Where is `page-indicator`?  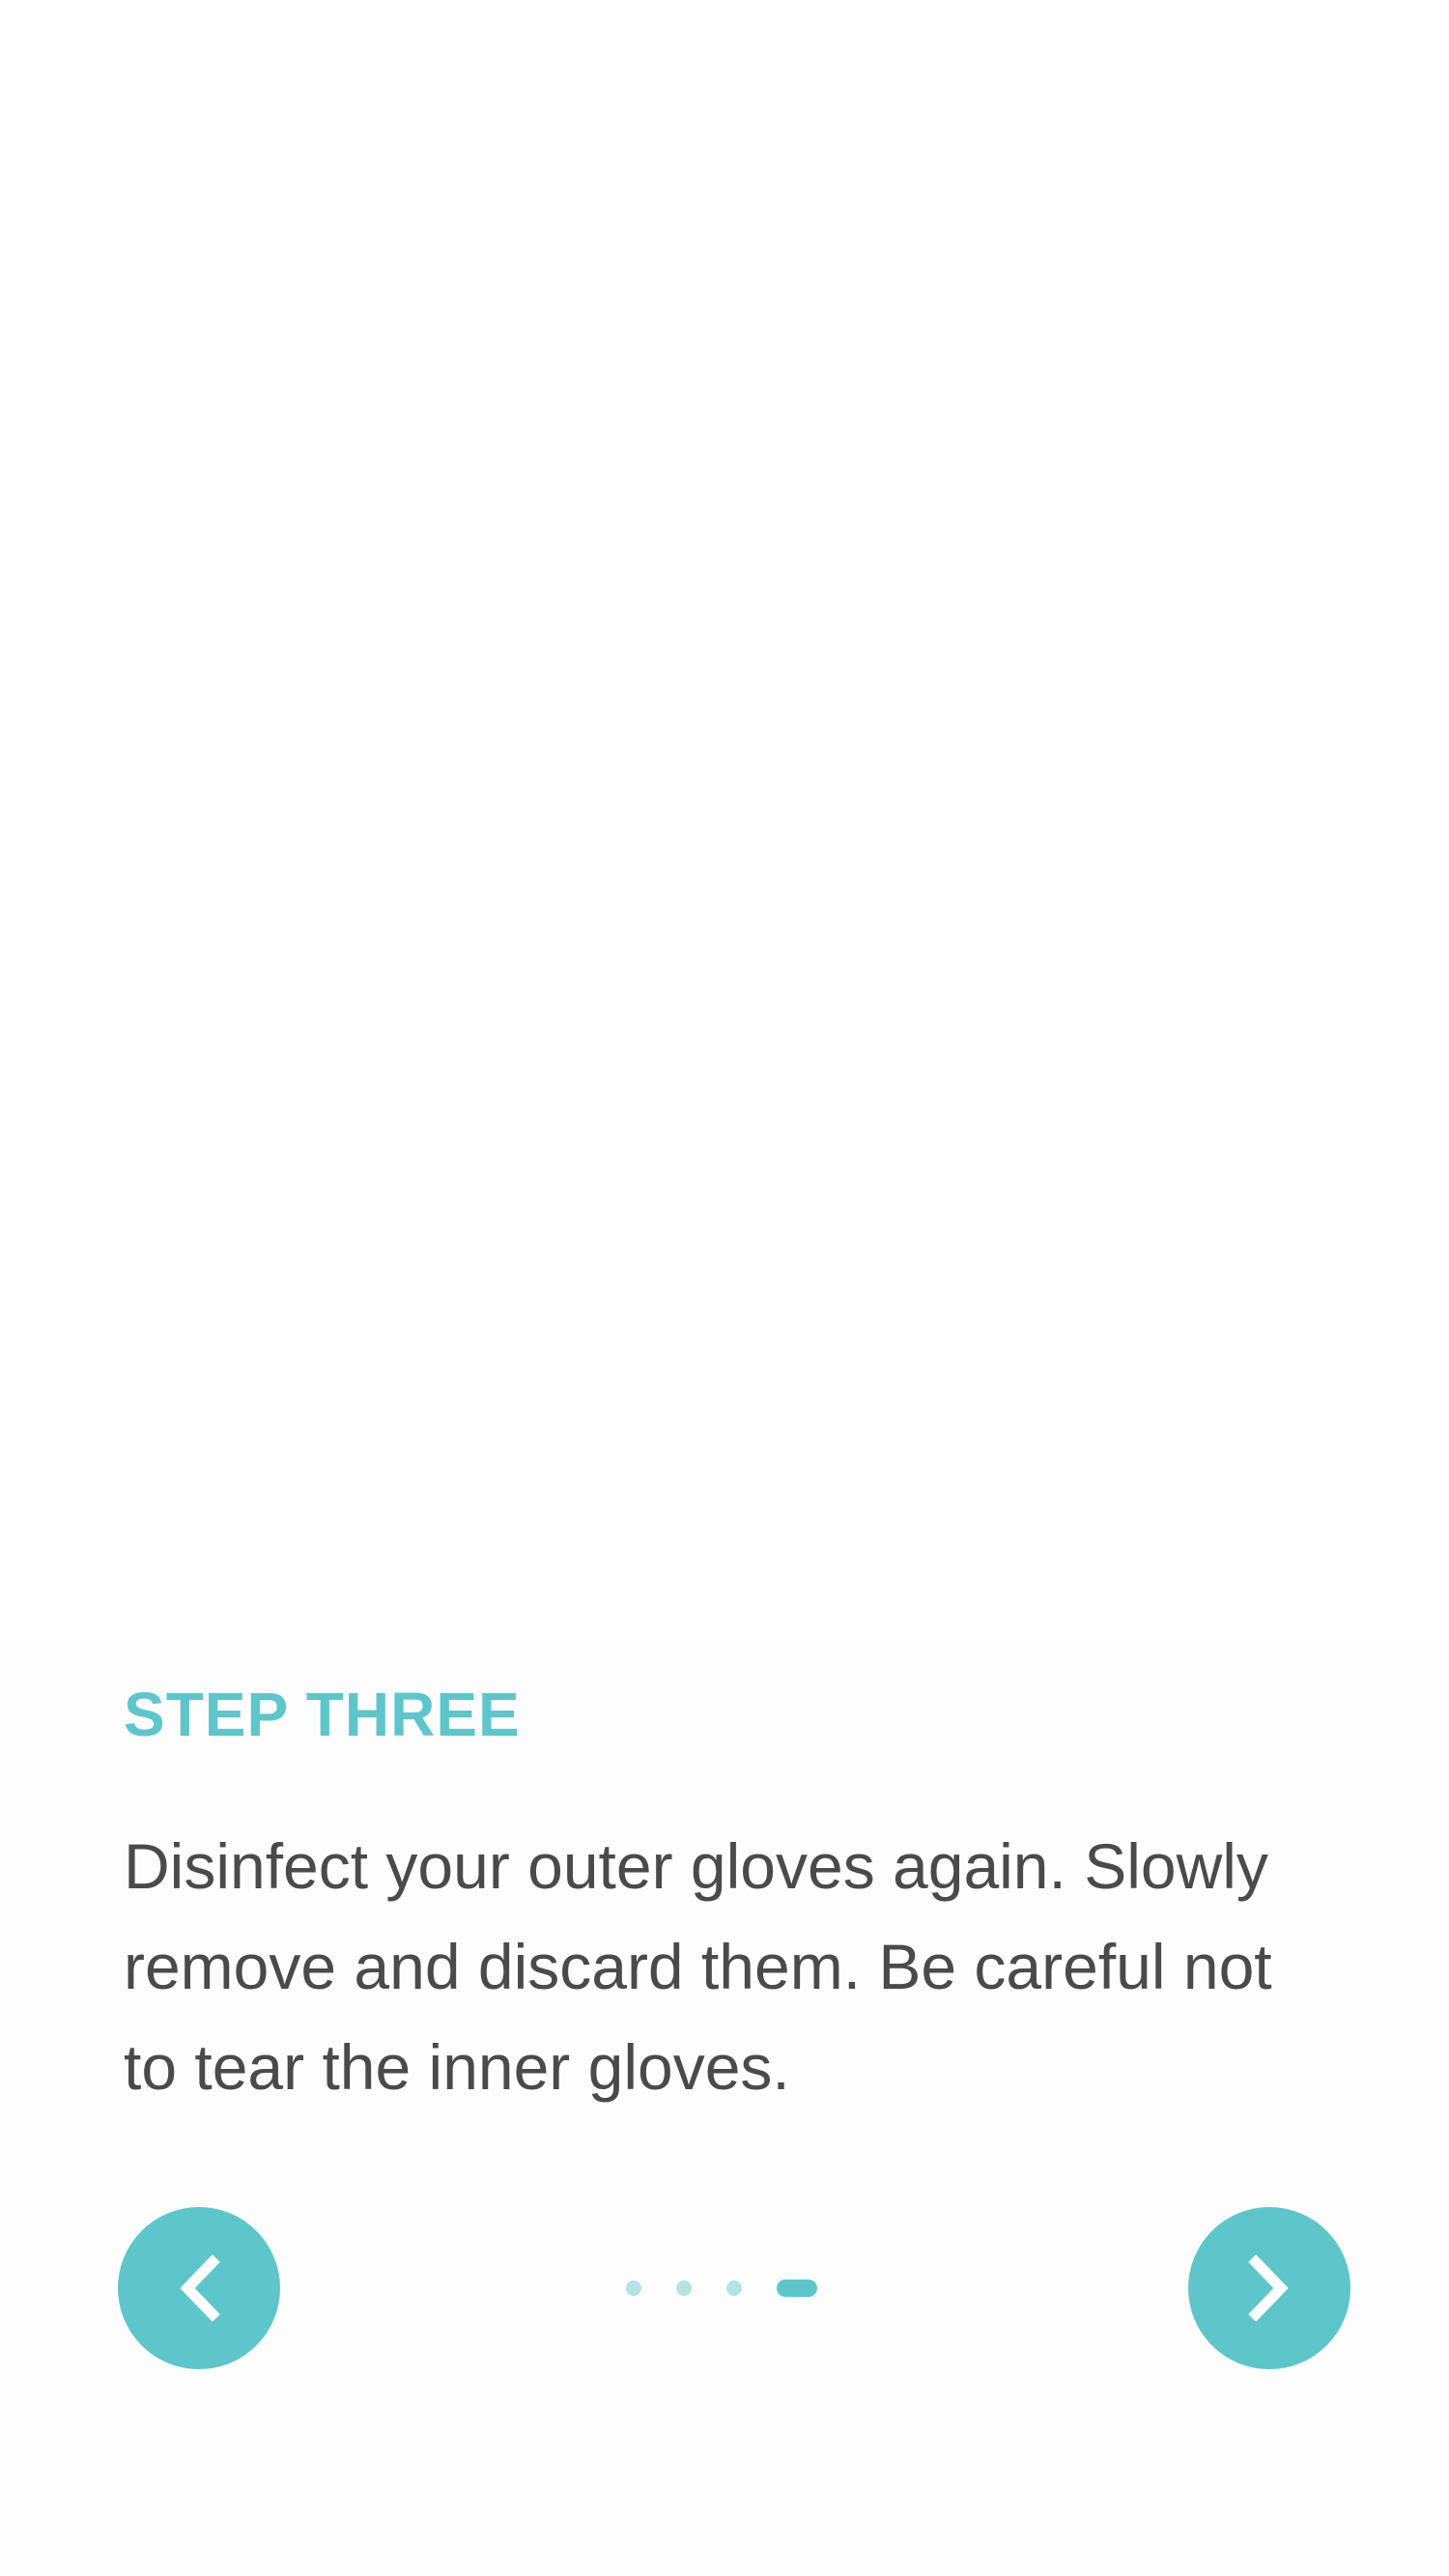
page-indicator is located at coordinates (721, 2288).